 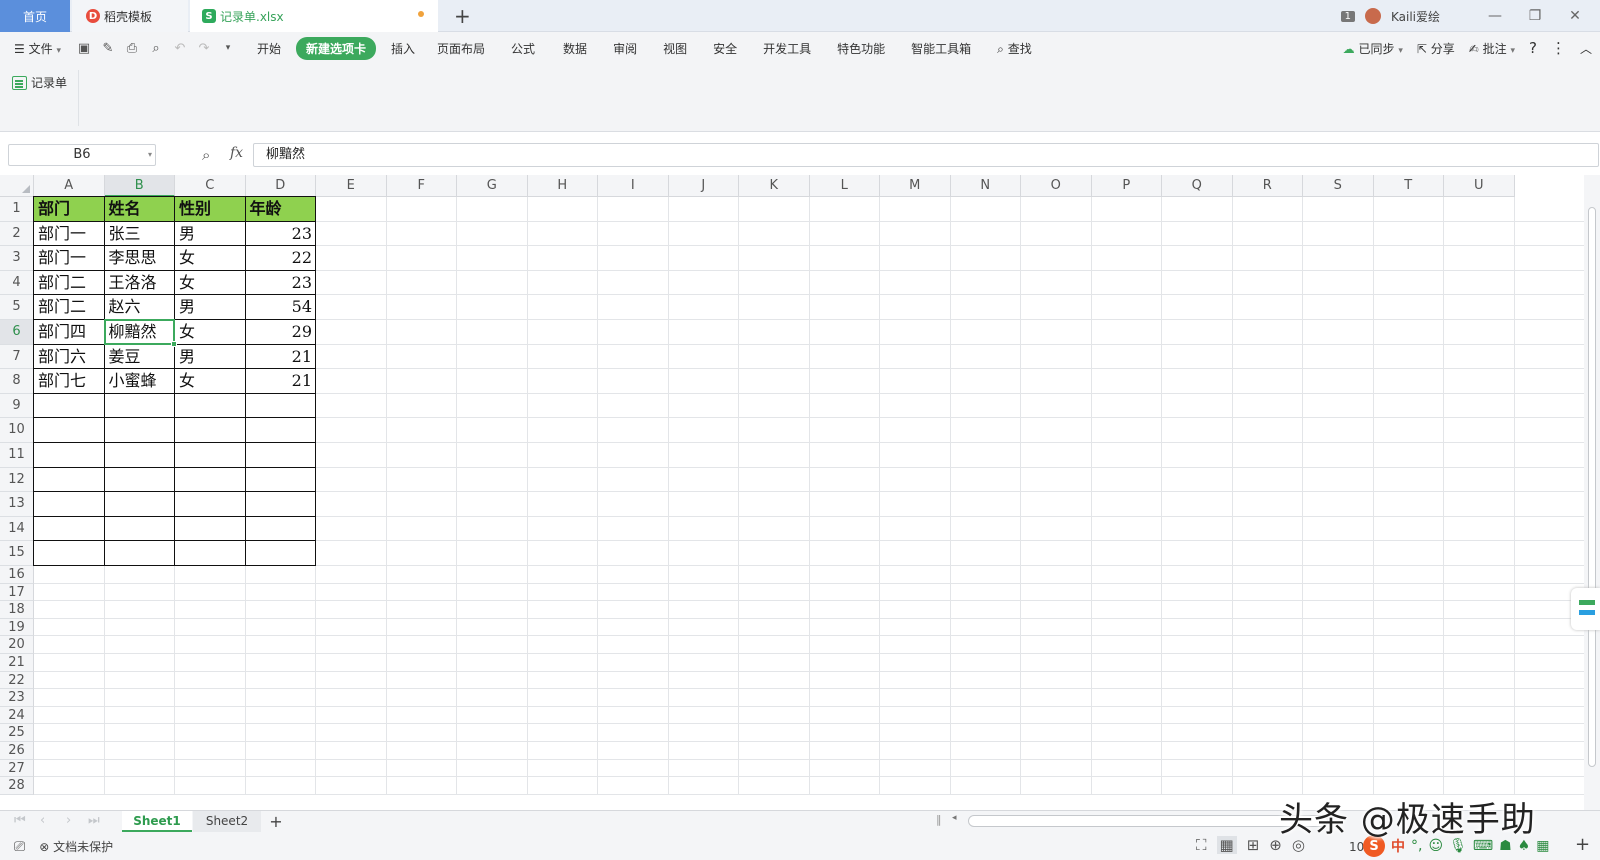 I want to click on row-header: 7, so click(x=17, y=357).